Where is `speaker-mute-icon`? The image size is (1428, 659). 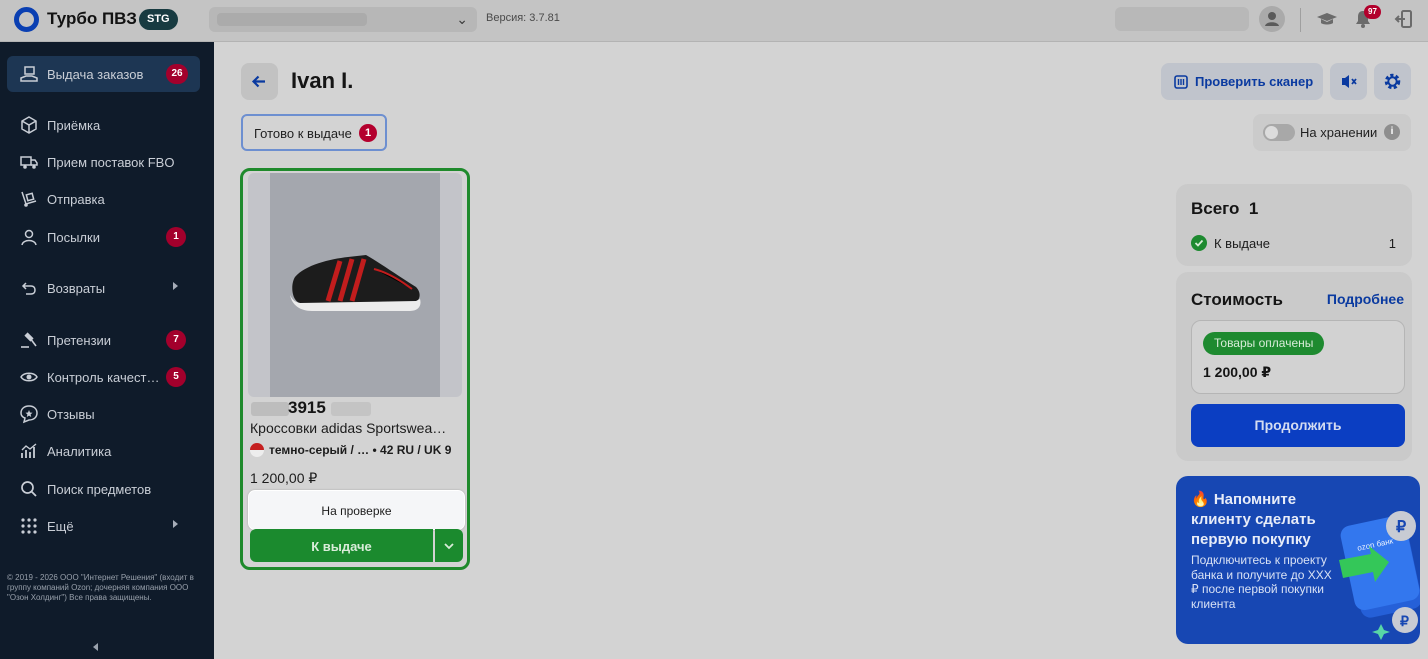 speaker-mute-icon is located at coordinates (1349, 81).